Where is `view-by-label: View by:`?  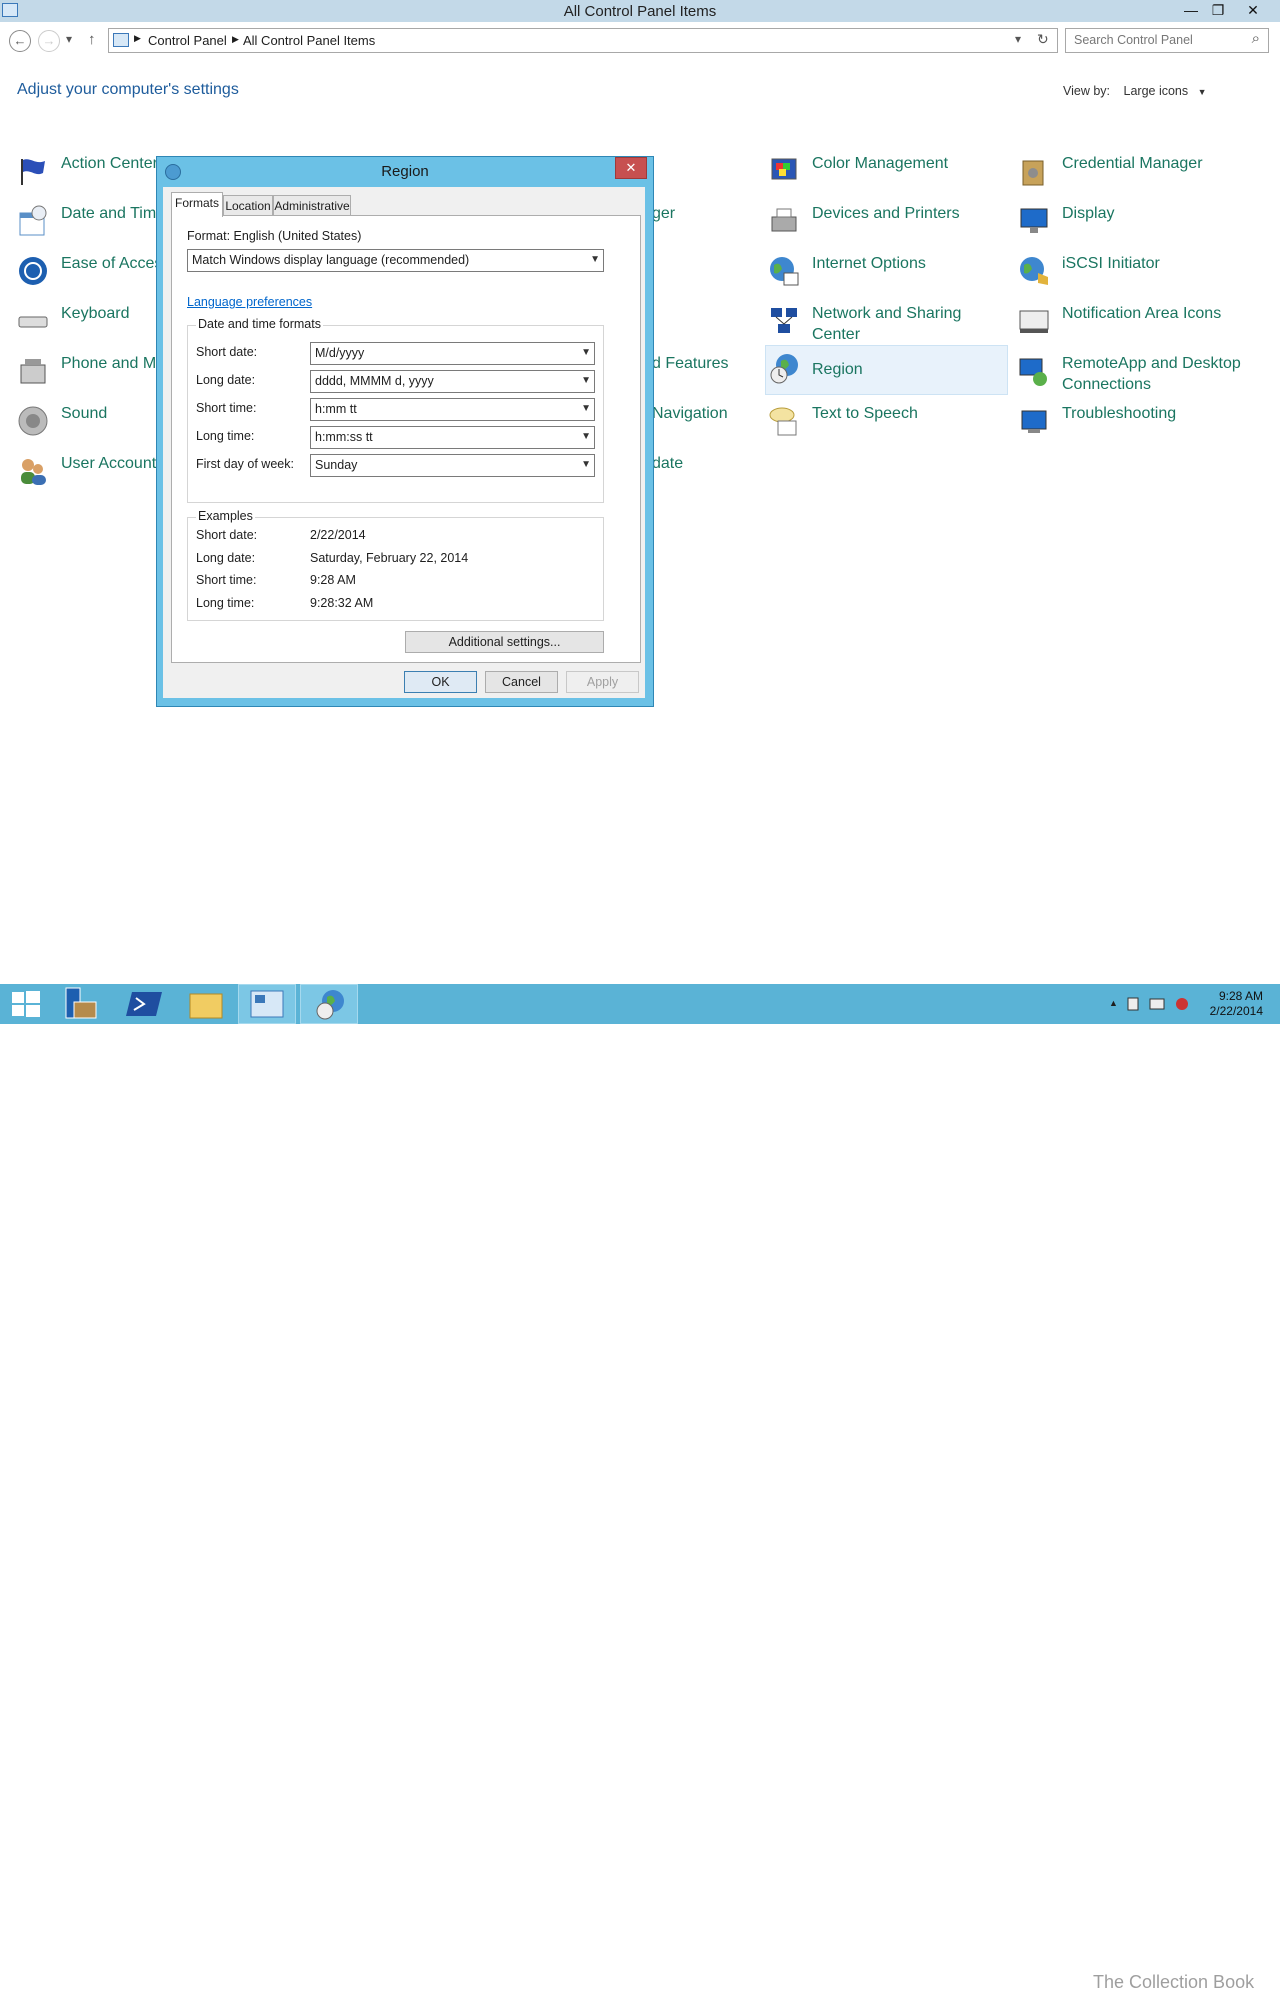 view-by-label: View by: is located at coordinates (1087, 91).